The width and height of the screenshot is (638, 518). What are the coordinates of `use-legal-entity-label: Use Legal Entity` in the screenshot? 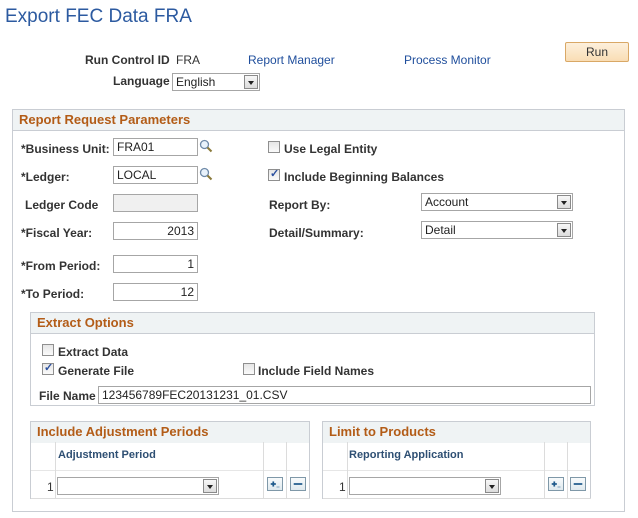 It's located at (331, 149).